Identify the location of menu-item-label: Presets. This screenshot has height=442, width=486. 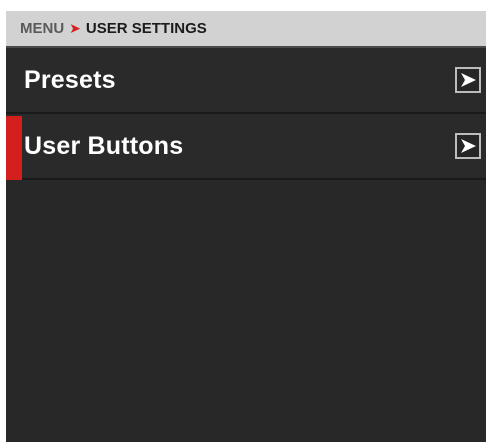
(70, 79).